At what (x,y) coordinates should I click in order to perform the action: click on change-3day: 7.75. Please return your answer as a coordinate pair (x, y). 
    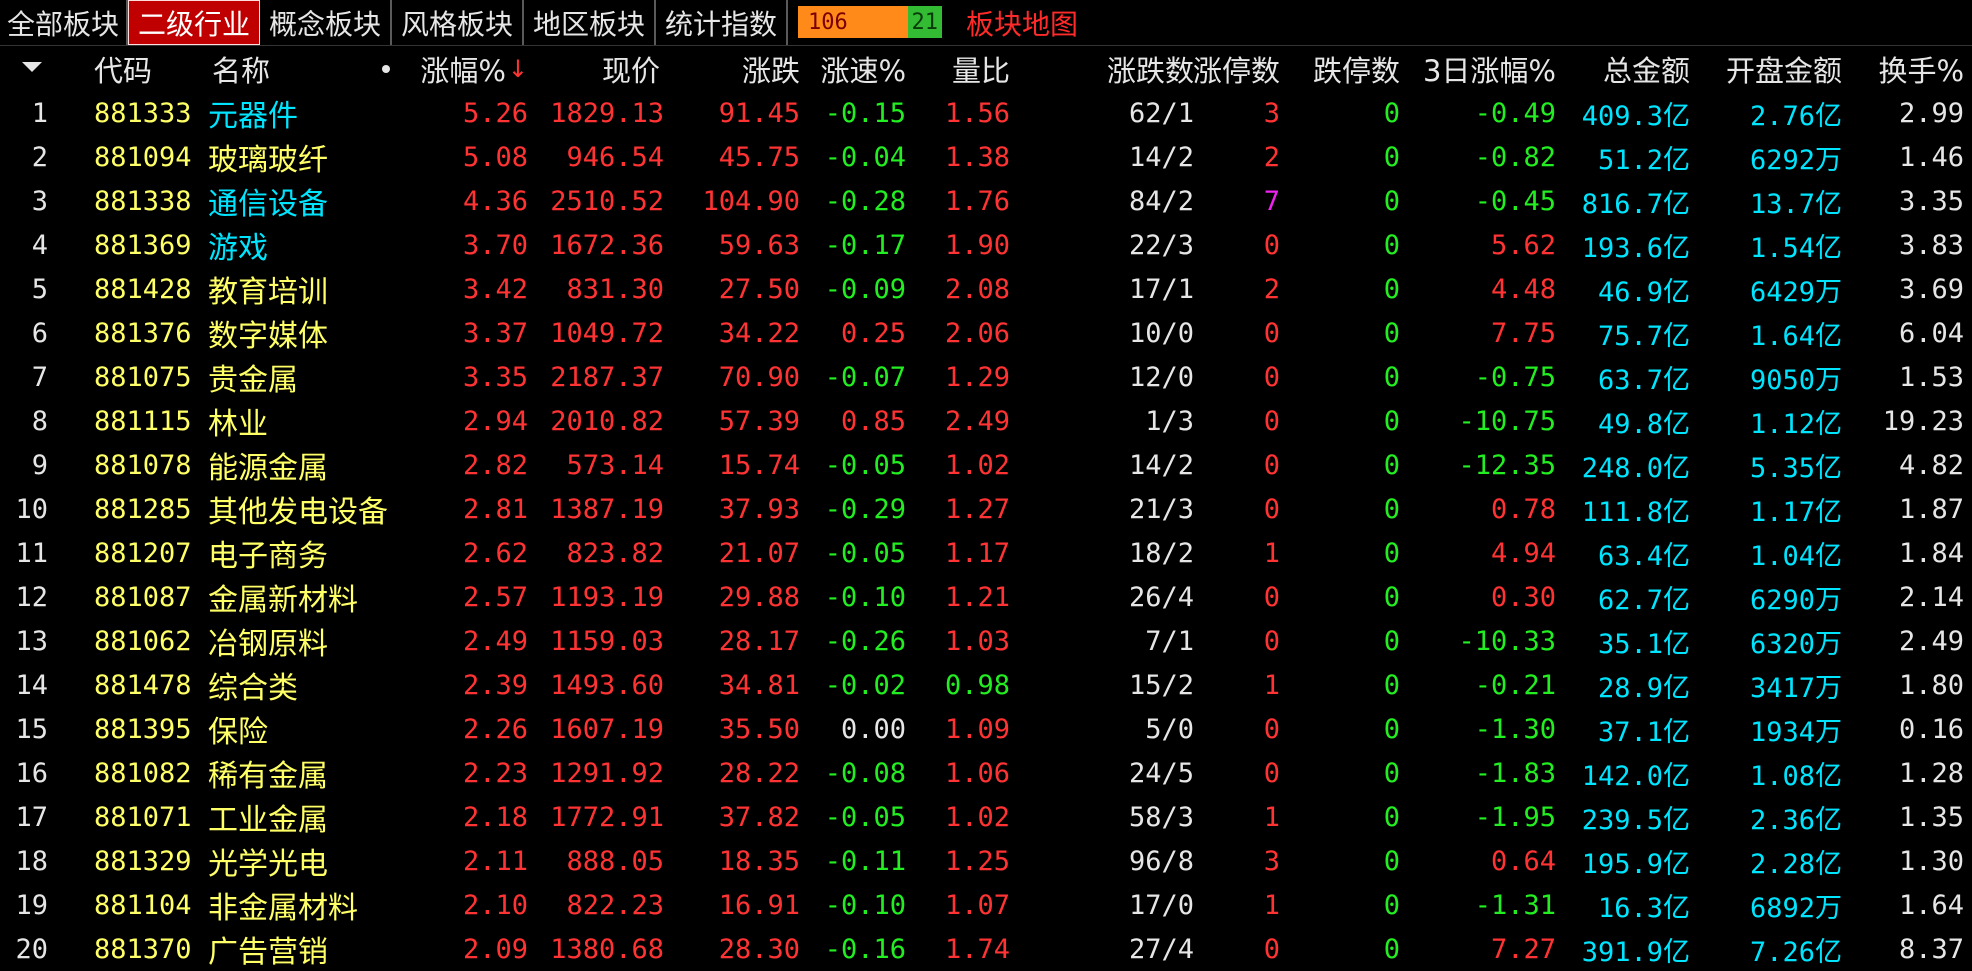
    Looking at the image, I should click on (1523, 333).